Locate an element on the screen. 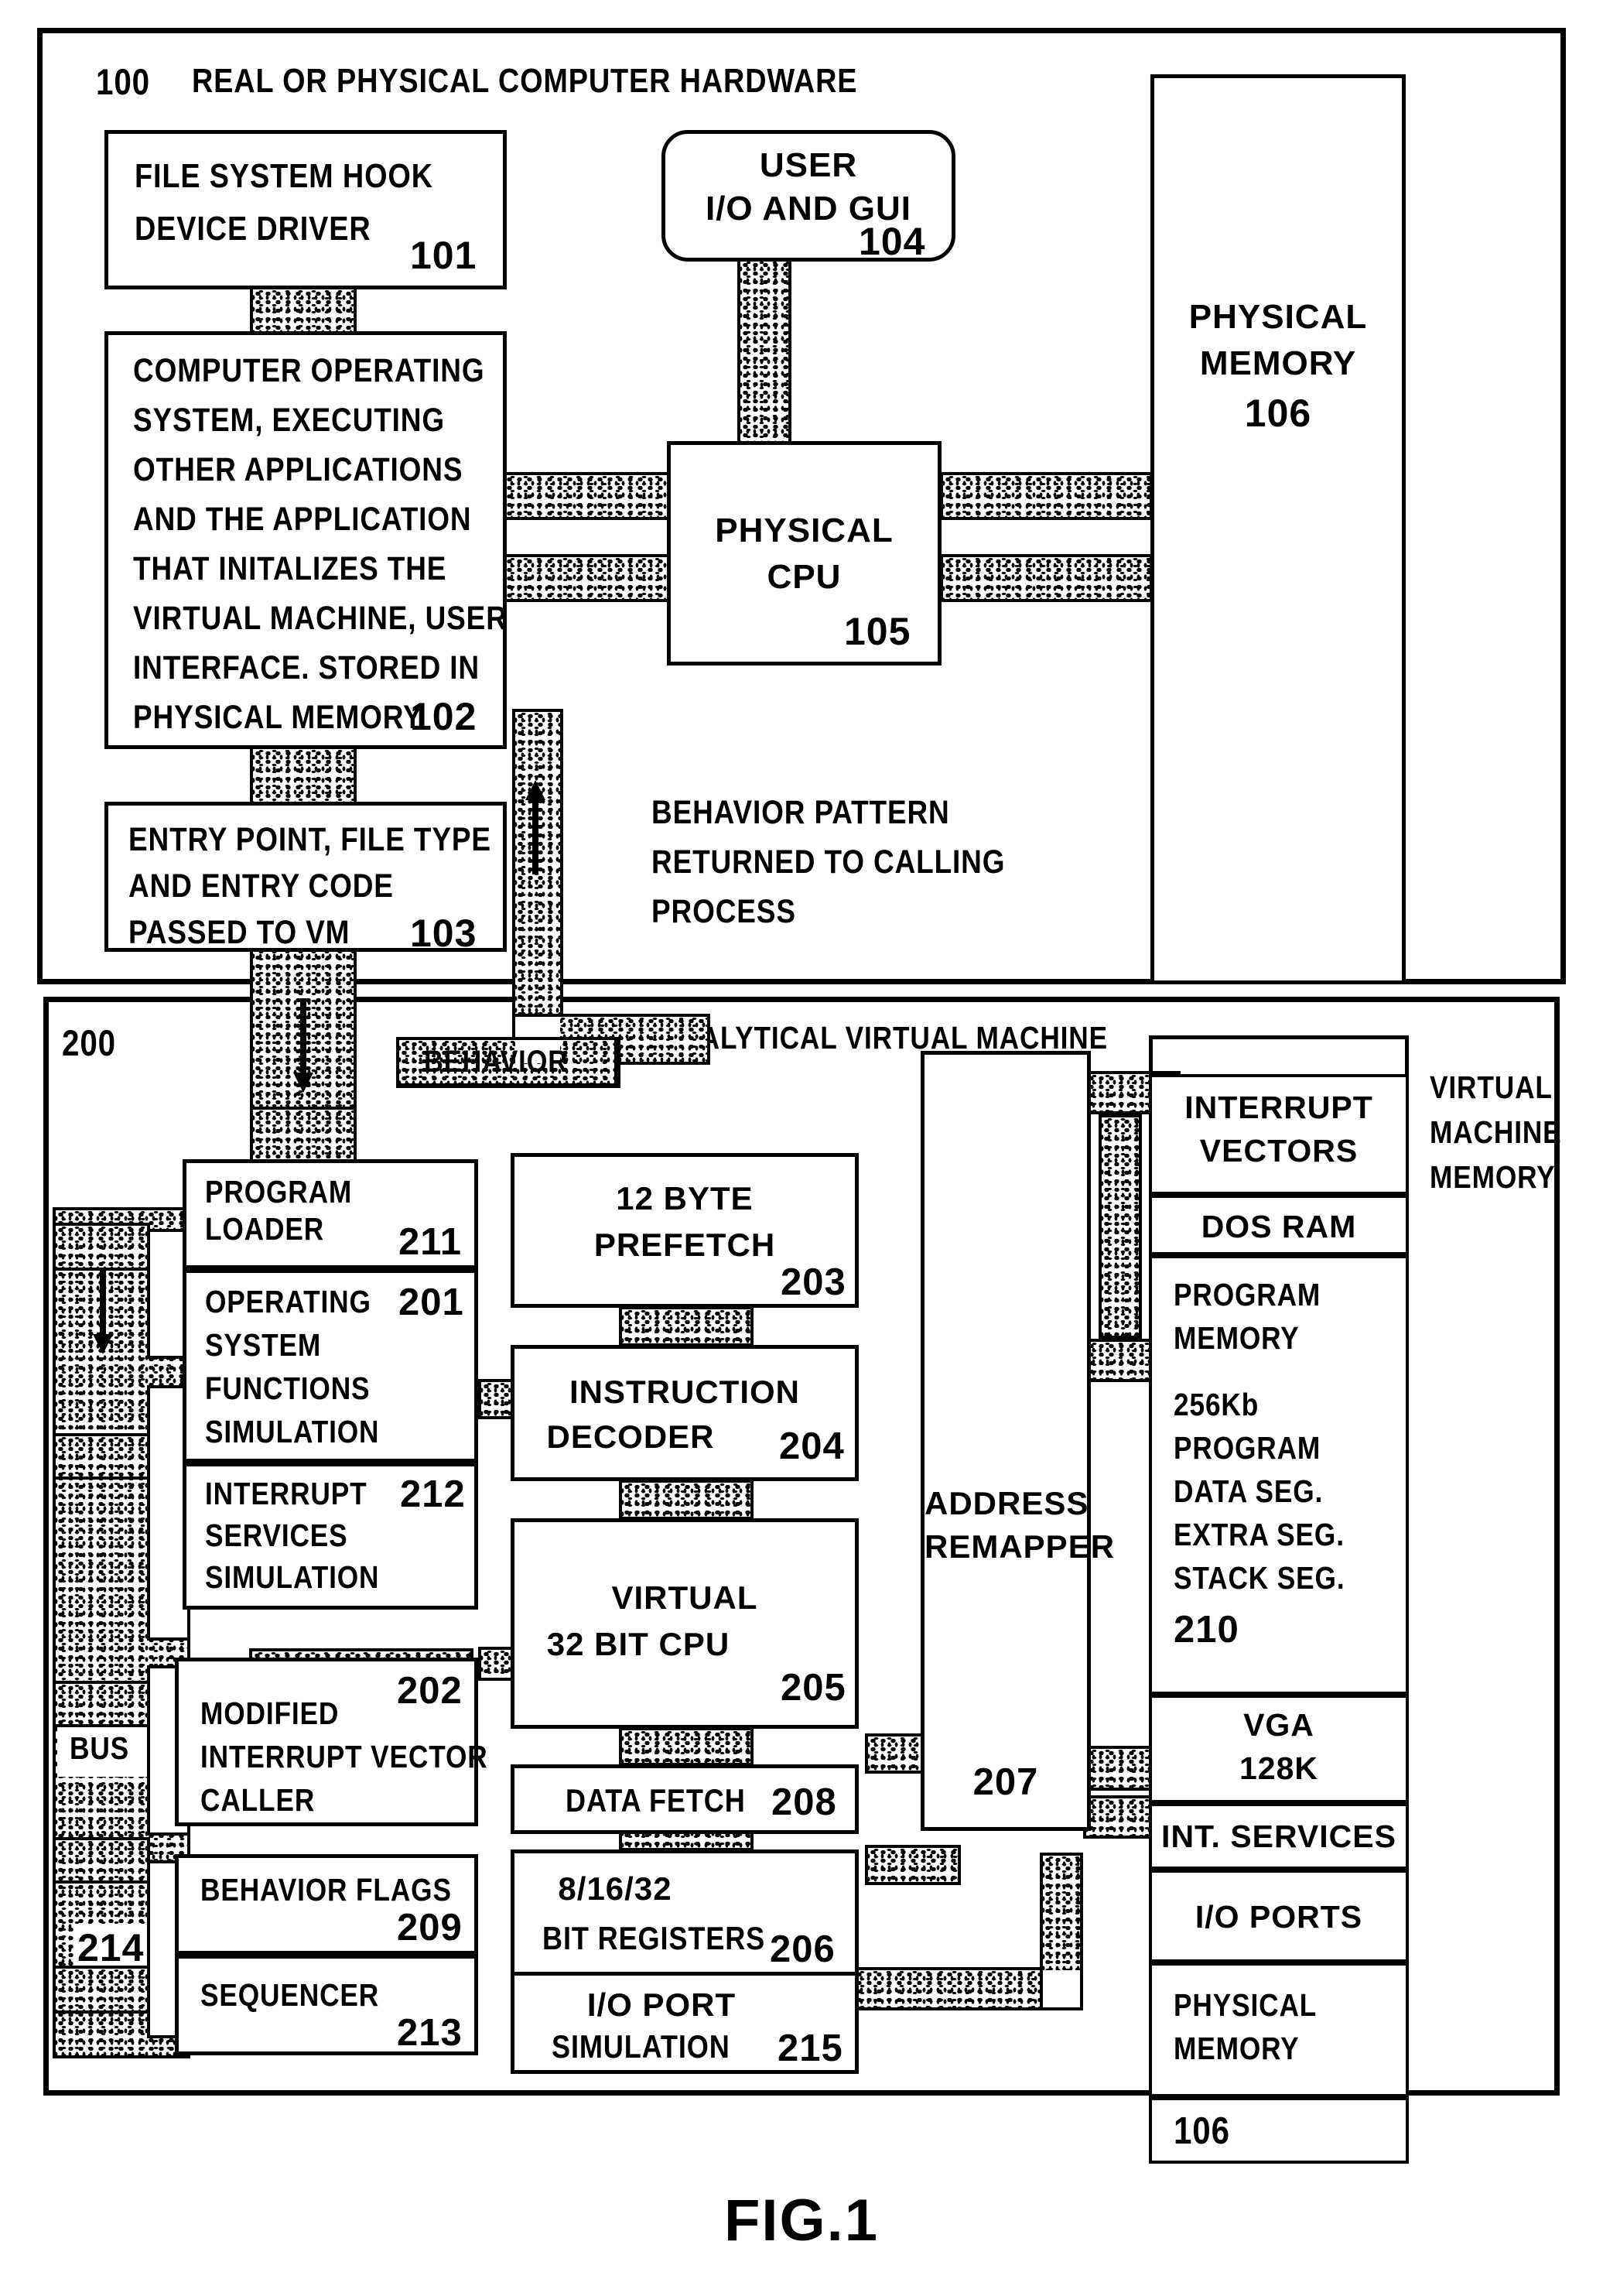 This screenshot has height=2296, width=1603. file-system-hook-ref: 101 is located at coordinates (443, 255).